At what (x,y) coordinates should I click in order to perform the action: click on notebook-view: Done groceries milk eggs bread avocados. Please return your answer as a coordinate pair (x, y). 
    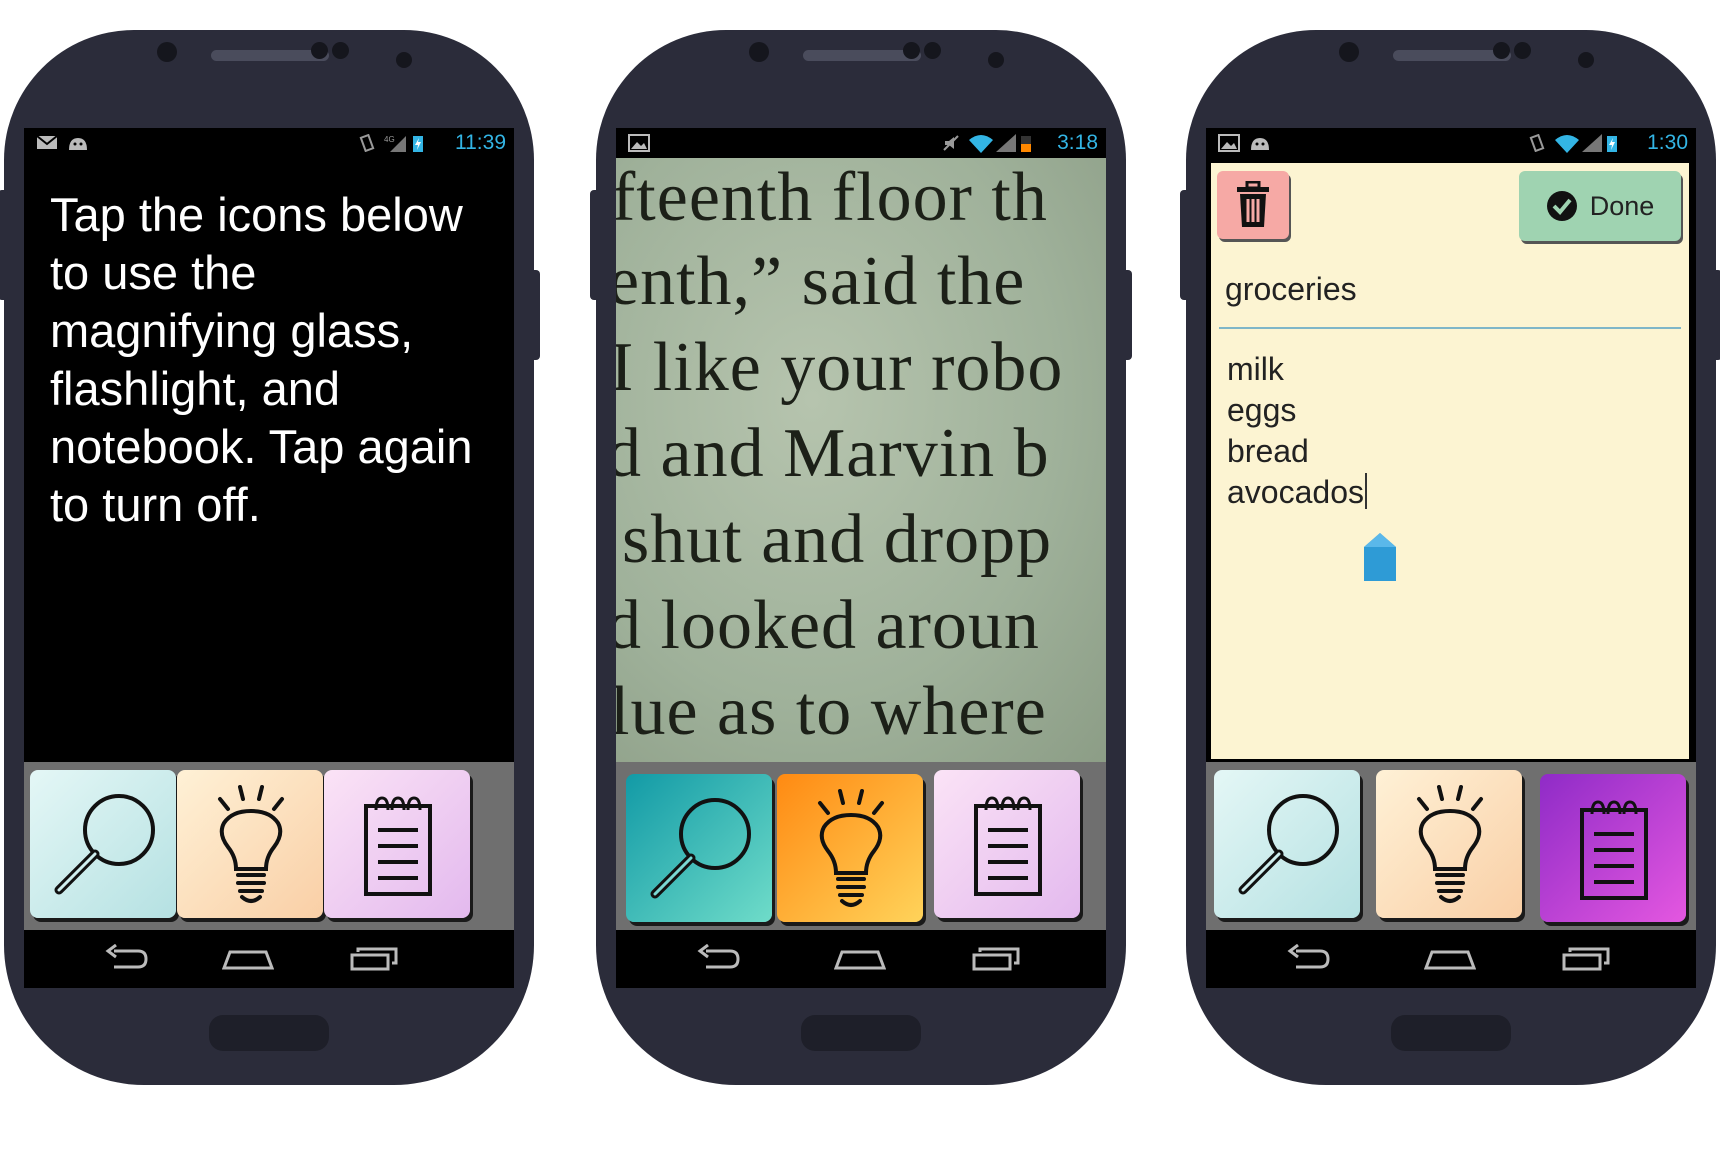
    Looking at the image, I should click on (1451, 460).